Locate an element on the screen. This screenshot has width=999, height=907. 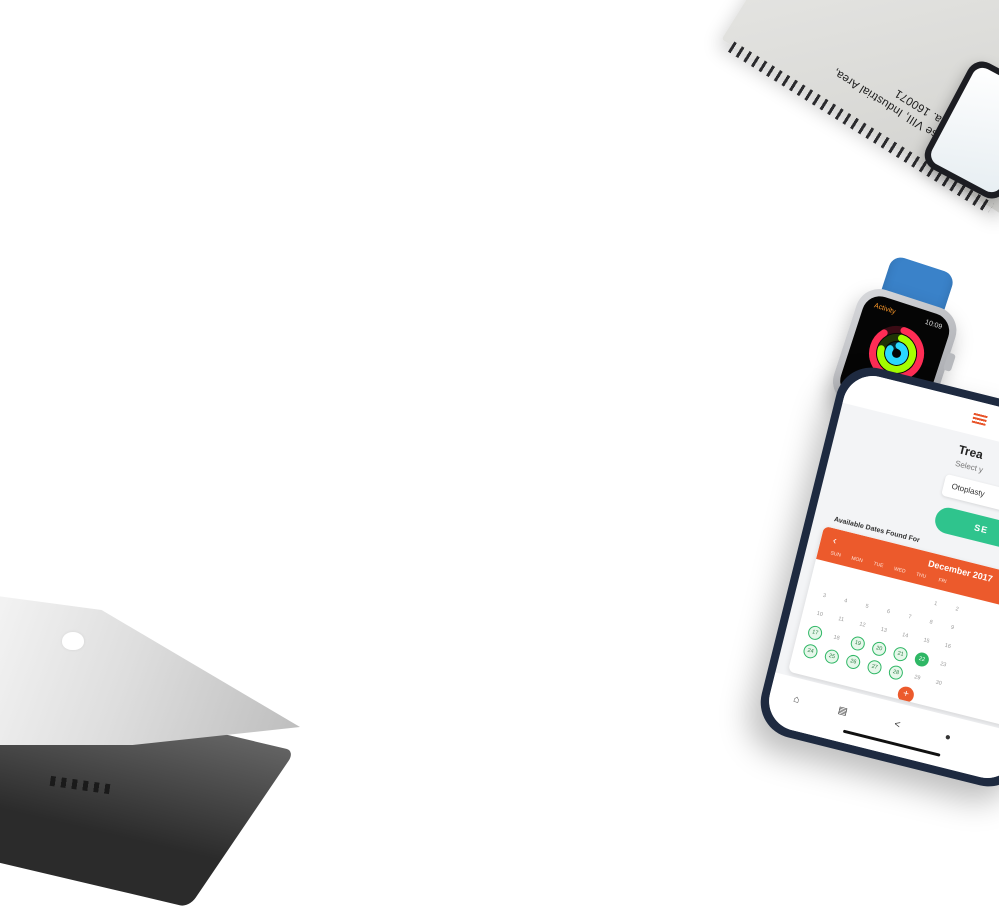
add-button: + is located at coordinates (906, 694).